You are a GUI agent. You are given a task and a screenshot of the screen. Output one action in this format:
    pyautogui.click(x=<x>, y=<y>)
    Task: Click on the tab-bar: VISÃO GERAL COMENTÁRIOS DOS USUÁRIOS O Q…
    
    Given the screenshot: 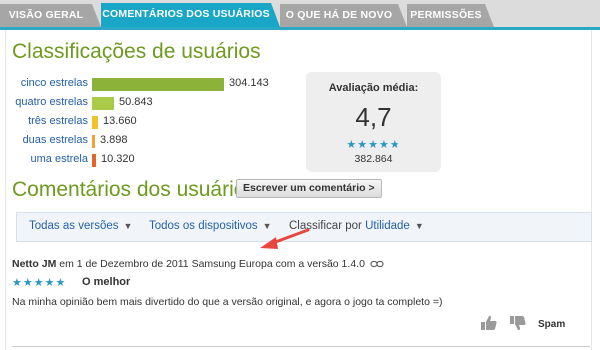 What is the action you would take?
    pyautogui.click(x=300, y=15)
    